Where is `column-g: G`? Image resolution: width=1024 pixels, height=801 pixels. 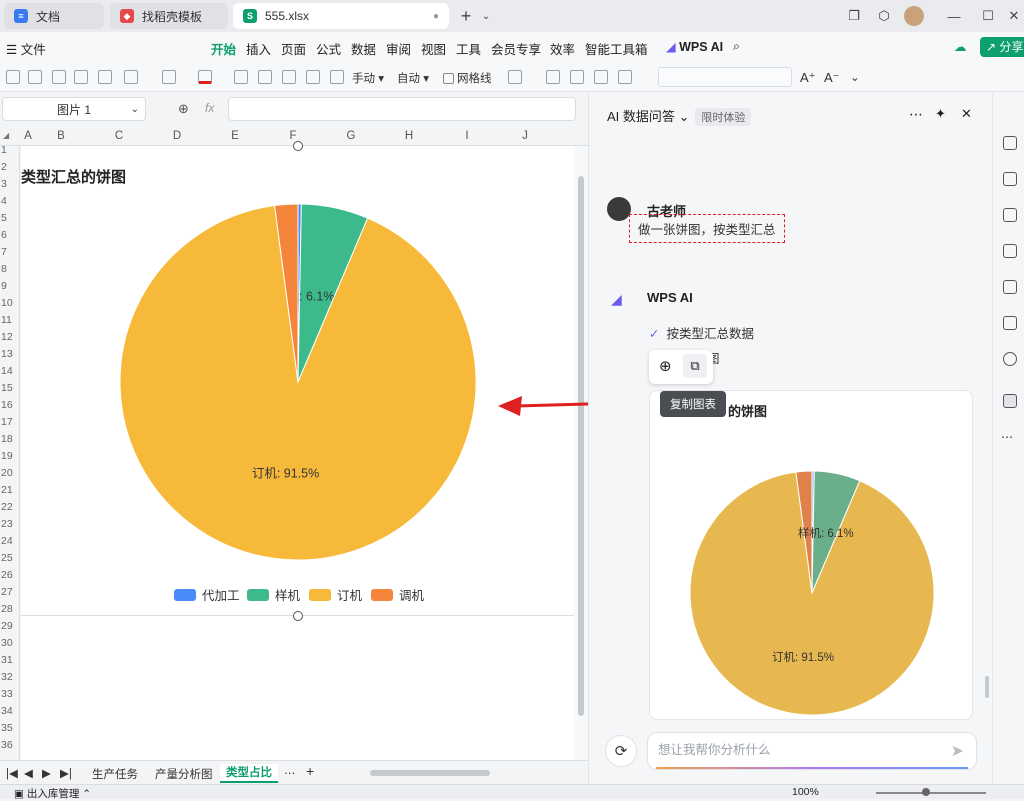
column-g: G is located at coordinates (351, 136).